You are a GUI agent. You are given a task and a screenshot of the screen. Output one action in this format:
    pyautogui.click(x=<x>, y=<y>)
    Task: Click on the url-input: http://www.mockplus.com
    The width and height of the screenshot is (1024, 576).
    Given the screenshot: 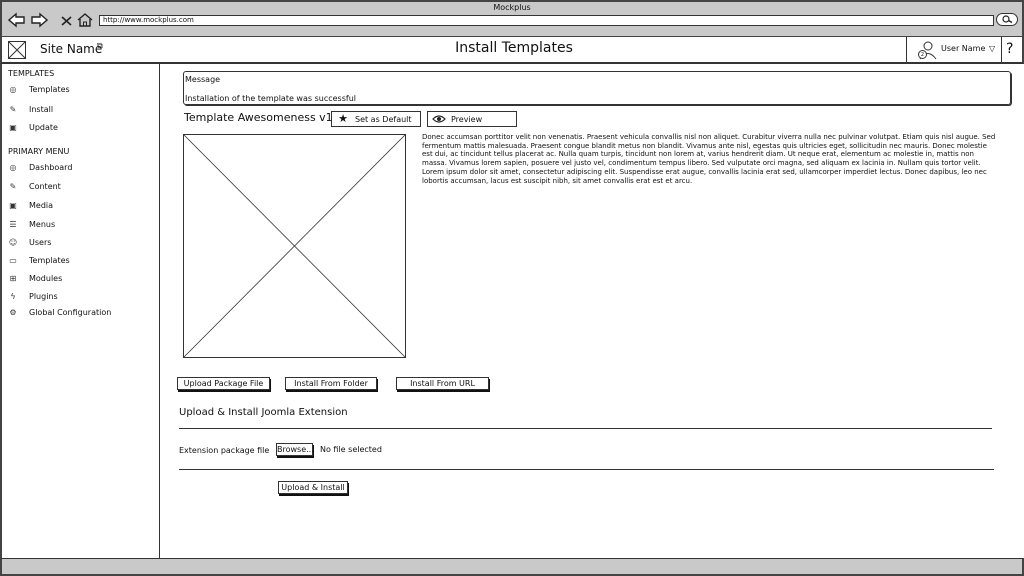 What is the action you would take?
    pyautogui.click(x=546, y=20)
    